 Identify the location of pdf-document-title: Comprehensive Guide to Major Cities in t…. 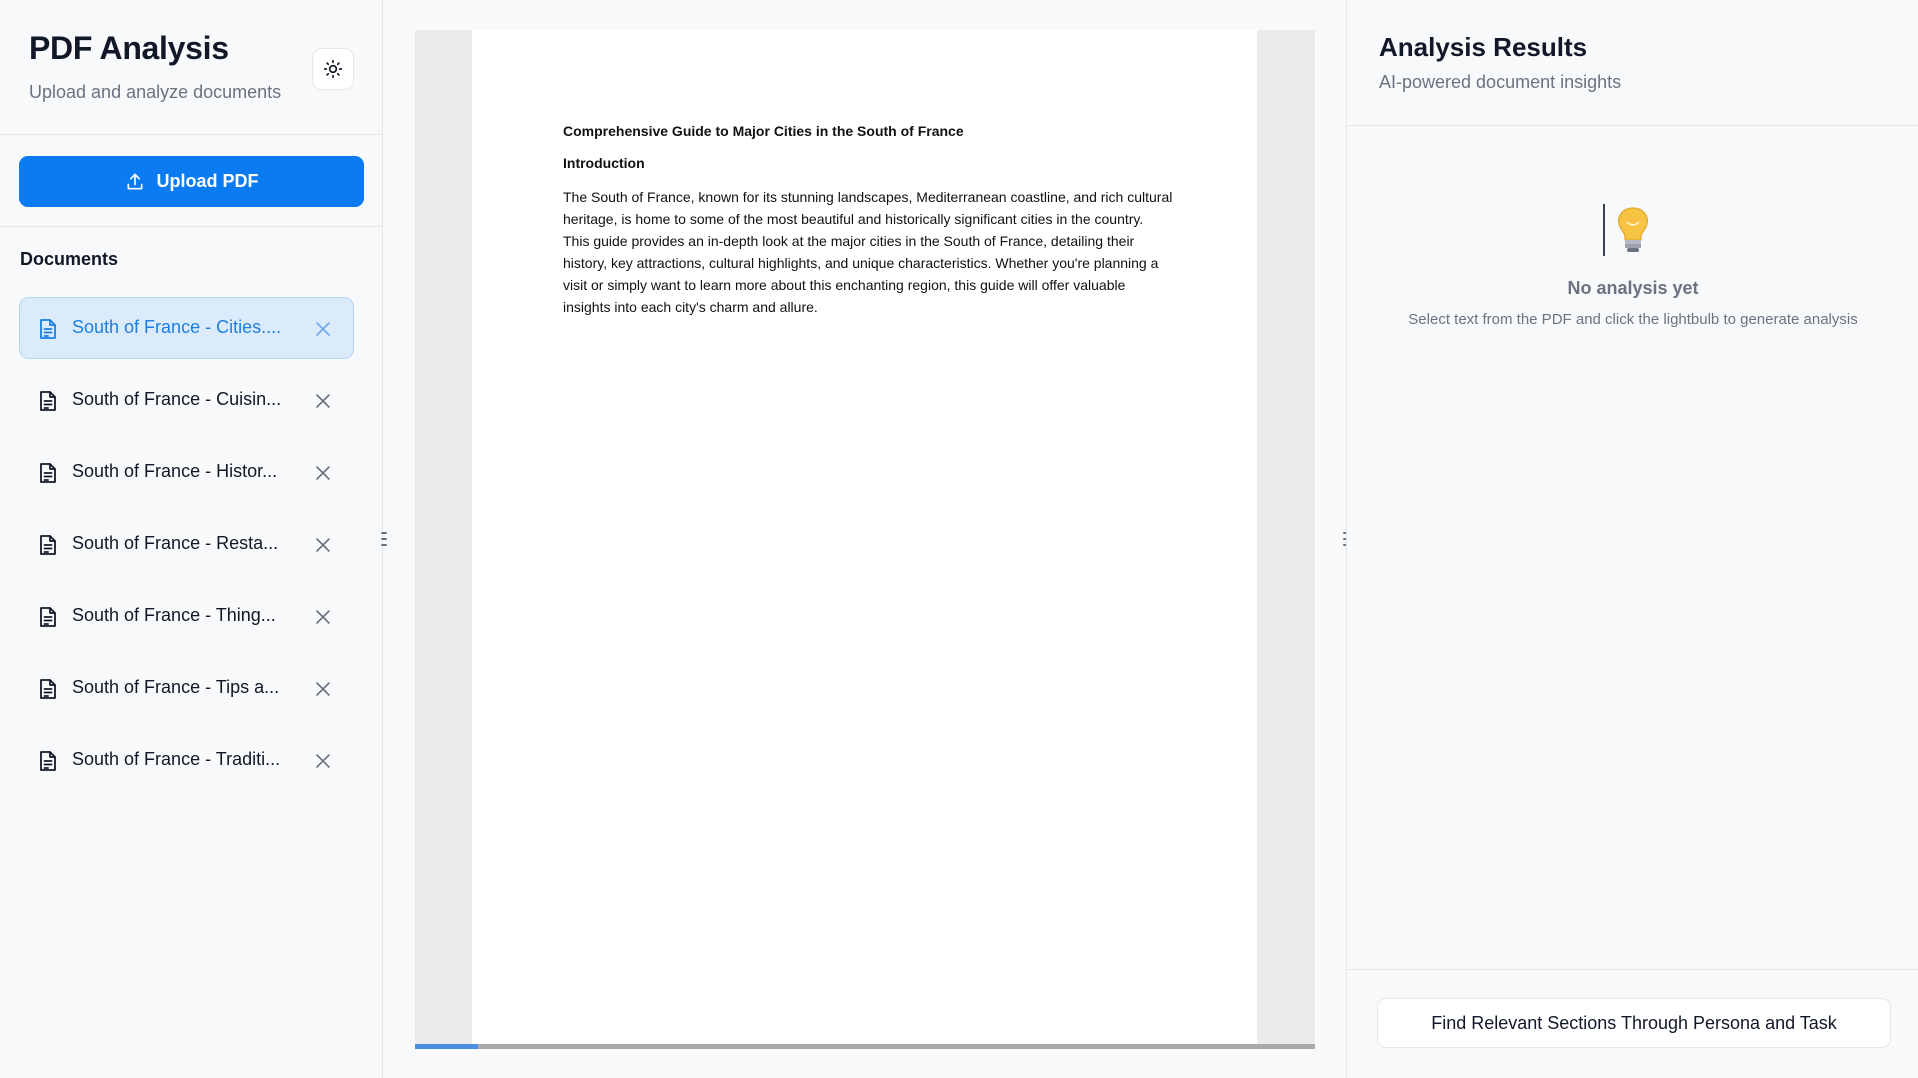
(763, 131).